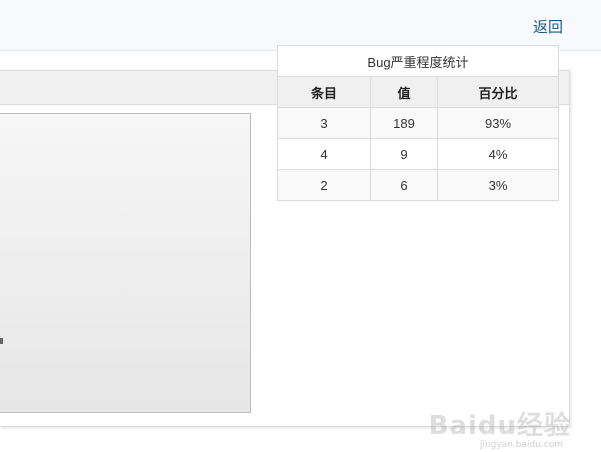 The width and height of the screenshot is (601, 452). Describe the element at coordinates (498, 154) in the screenshot. I see `cell-percent: 4%` at that location.